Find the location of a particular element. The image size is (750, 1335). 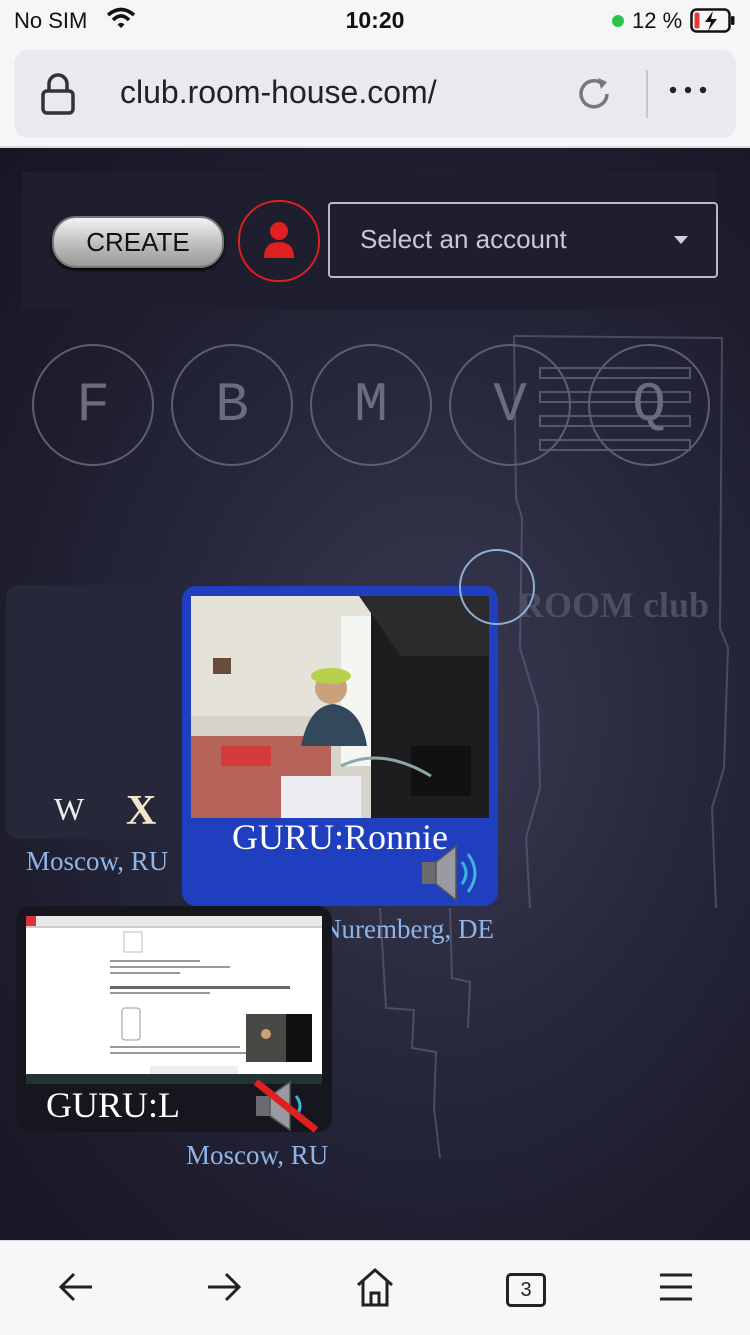

room-club-brand: ROOM club is located at coordinates (614, 605).